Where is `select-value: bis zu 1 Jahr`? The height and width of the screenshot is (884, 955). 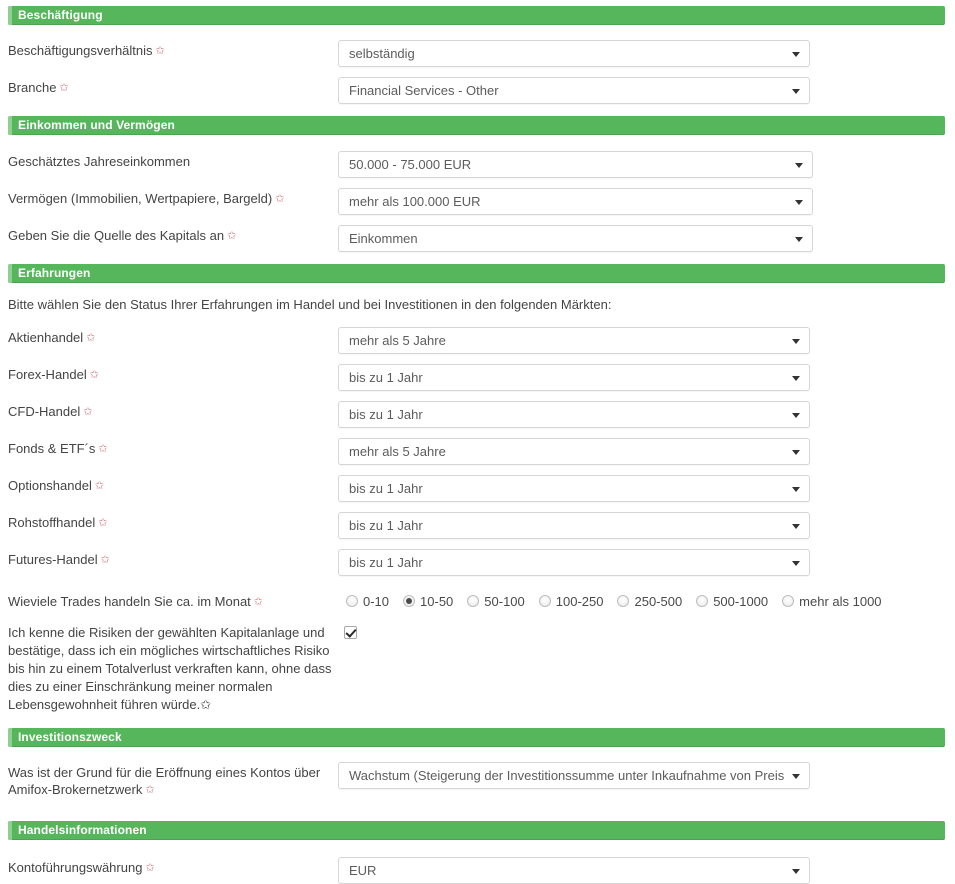 select-value: bis zu 1 Jahr is located at coordinates (386, 562).